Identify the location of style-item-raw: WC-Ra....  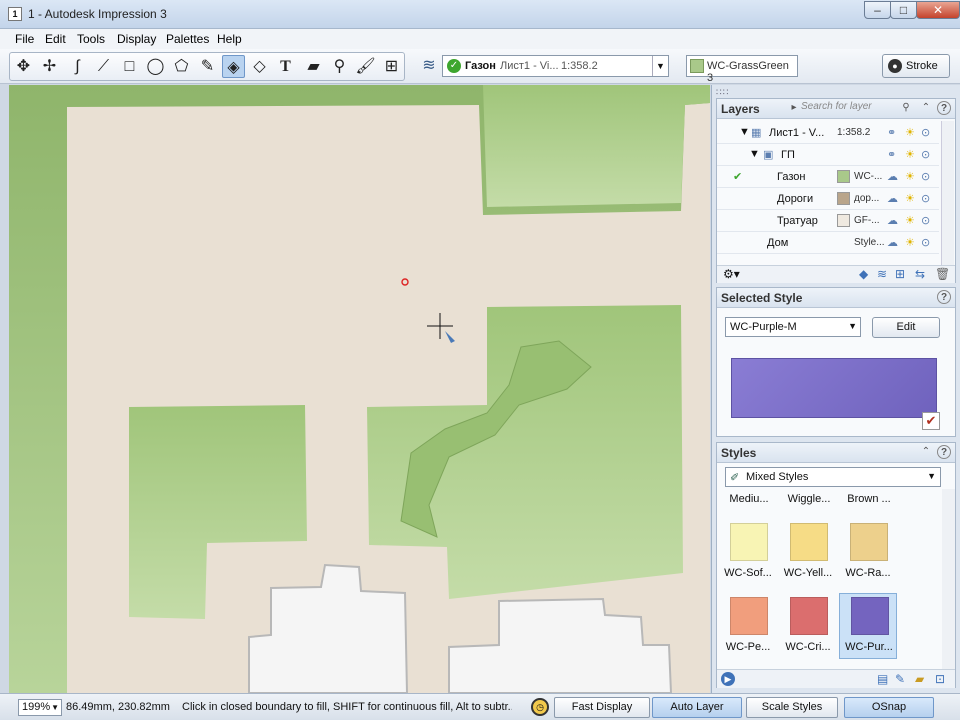
(868, 554).